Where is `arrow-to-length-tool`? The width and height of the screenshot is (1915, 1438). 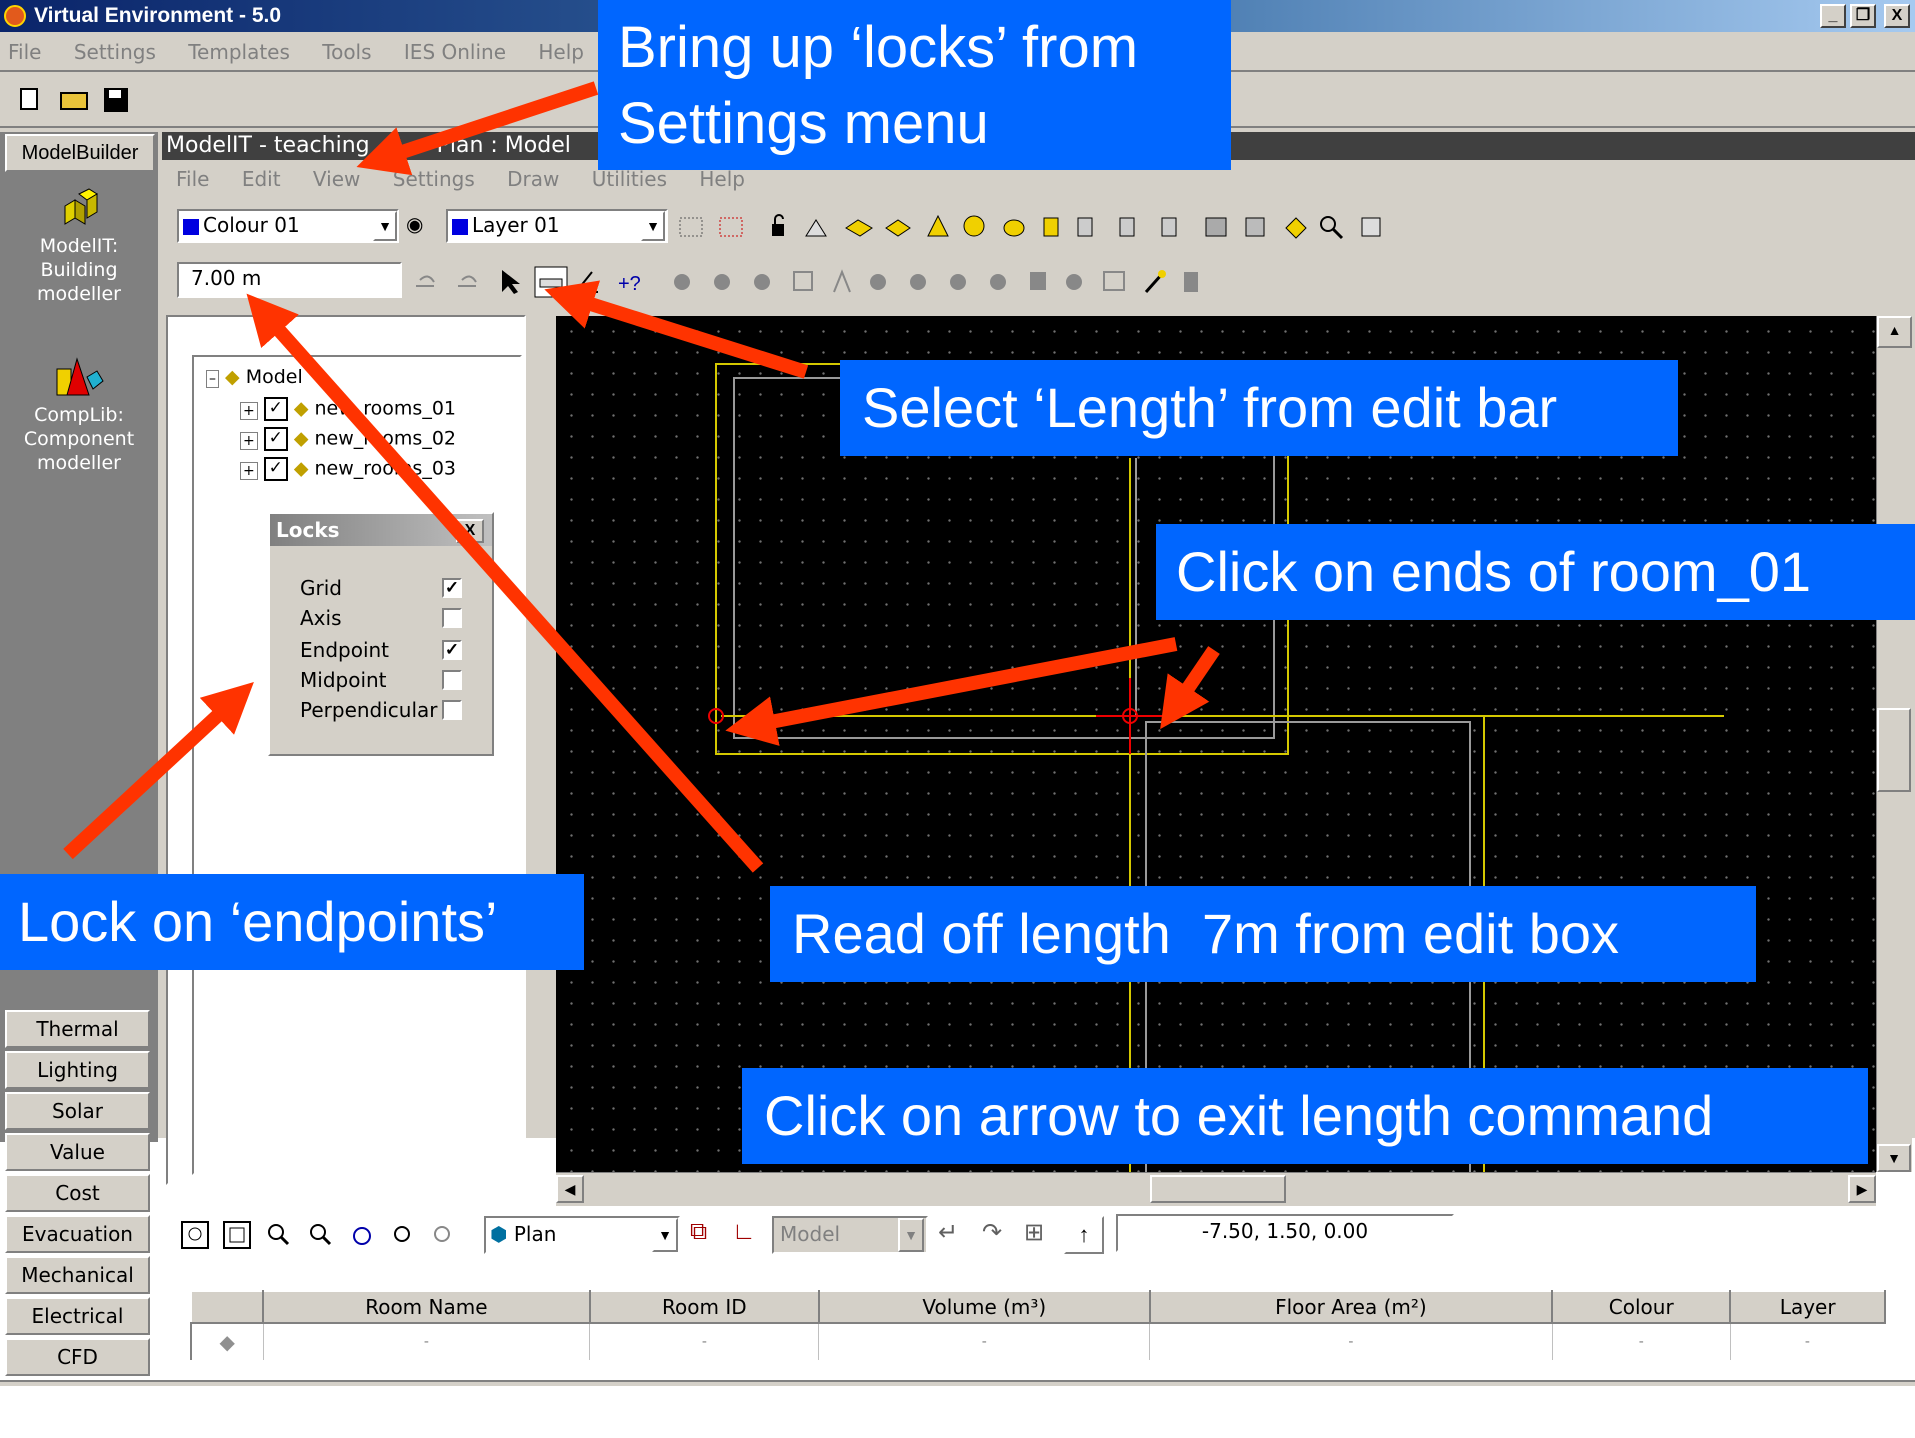
arrow-to-length-tool is located at coordinates (676, 329).